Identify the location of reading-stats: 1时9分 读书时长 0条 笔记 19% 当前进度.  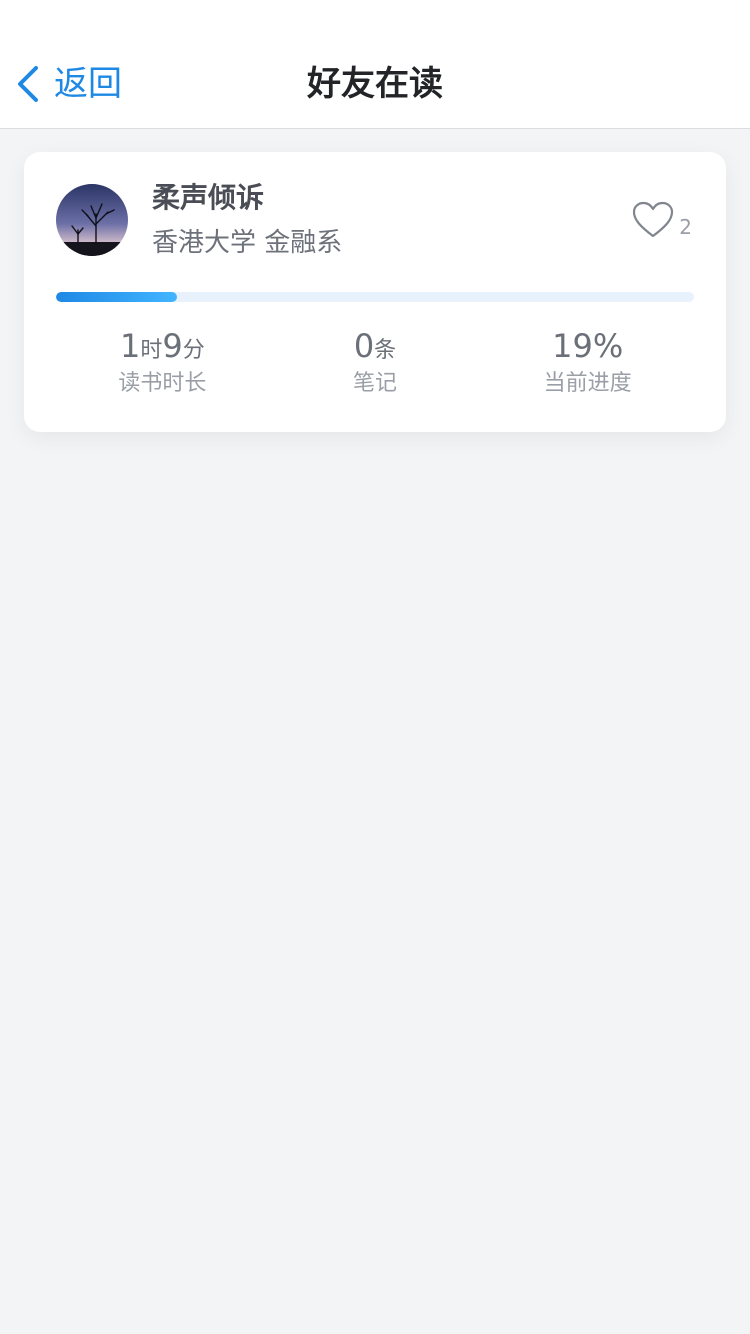
(375, 364).